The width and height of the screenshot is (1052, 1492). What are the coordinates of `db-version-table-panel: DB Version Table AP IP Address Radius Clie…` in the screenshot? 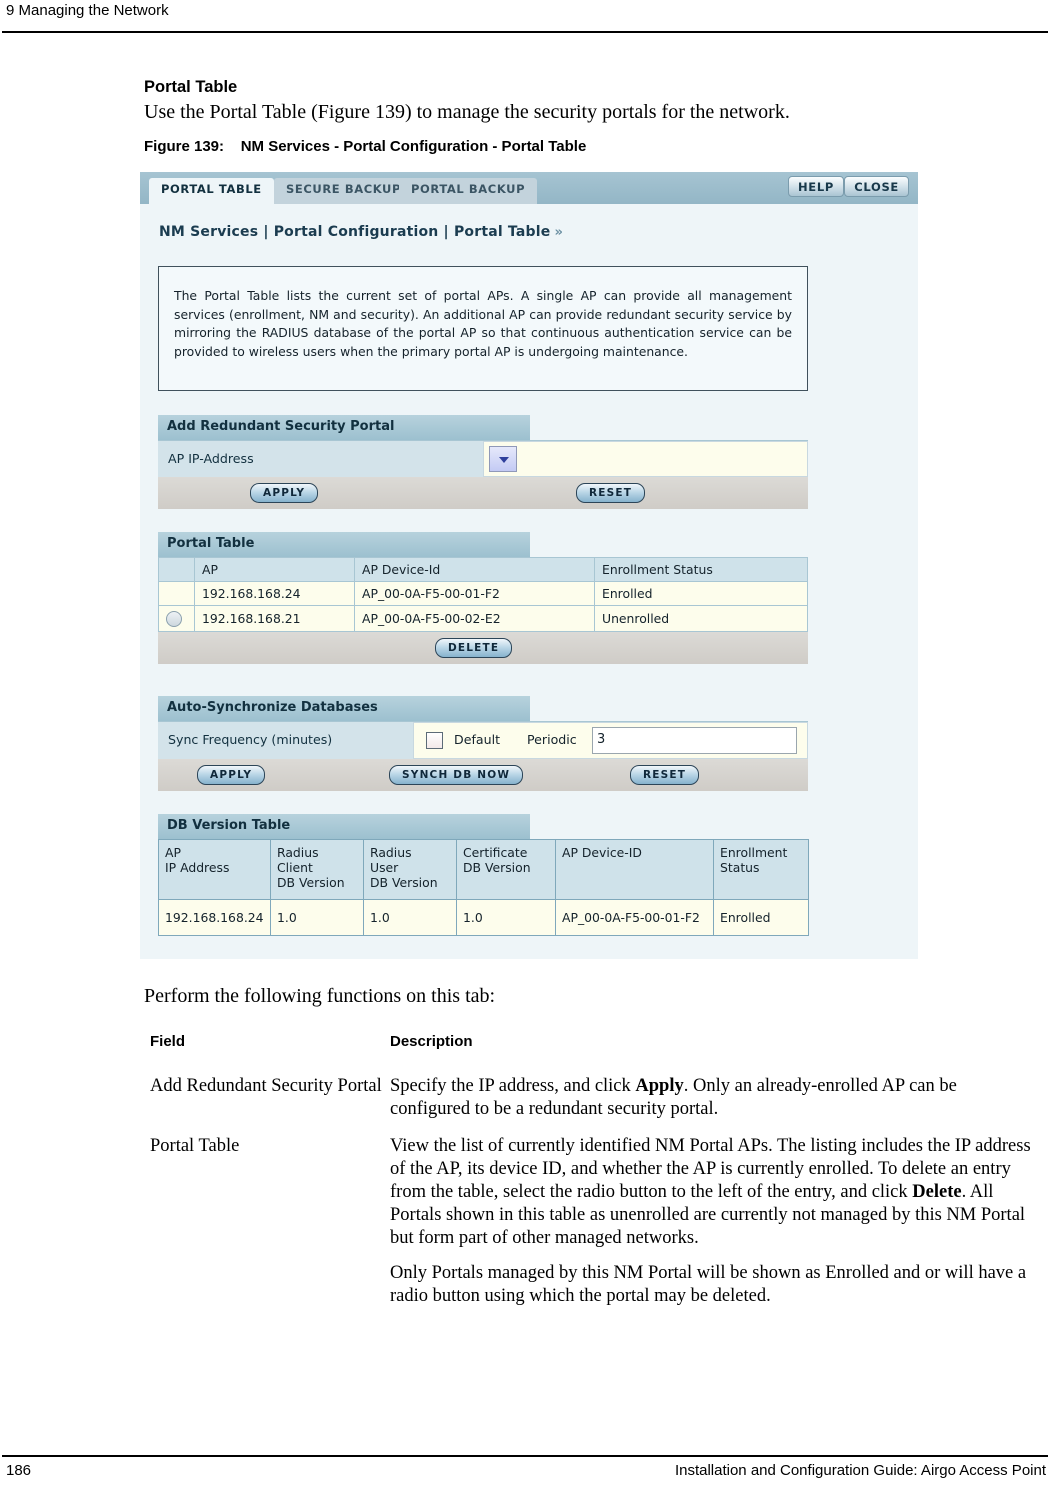 It's located at (483, 875).